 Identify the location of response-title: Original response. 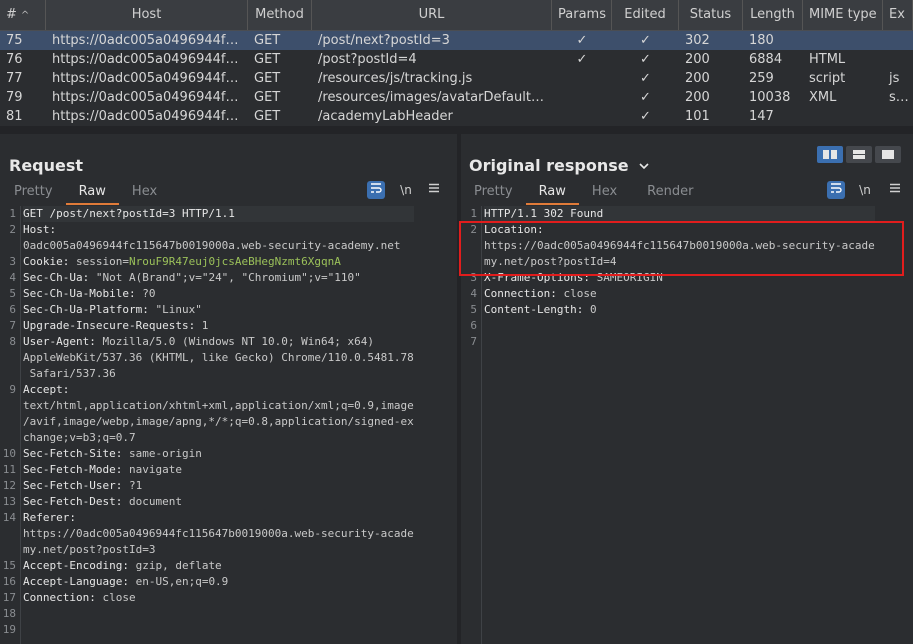
(559, 165).